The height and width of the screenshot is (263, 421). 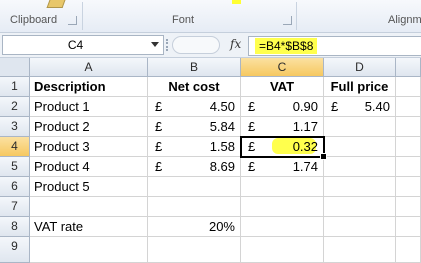 I want to click on cell-d5, so click(x=360, y=167).